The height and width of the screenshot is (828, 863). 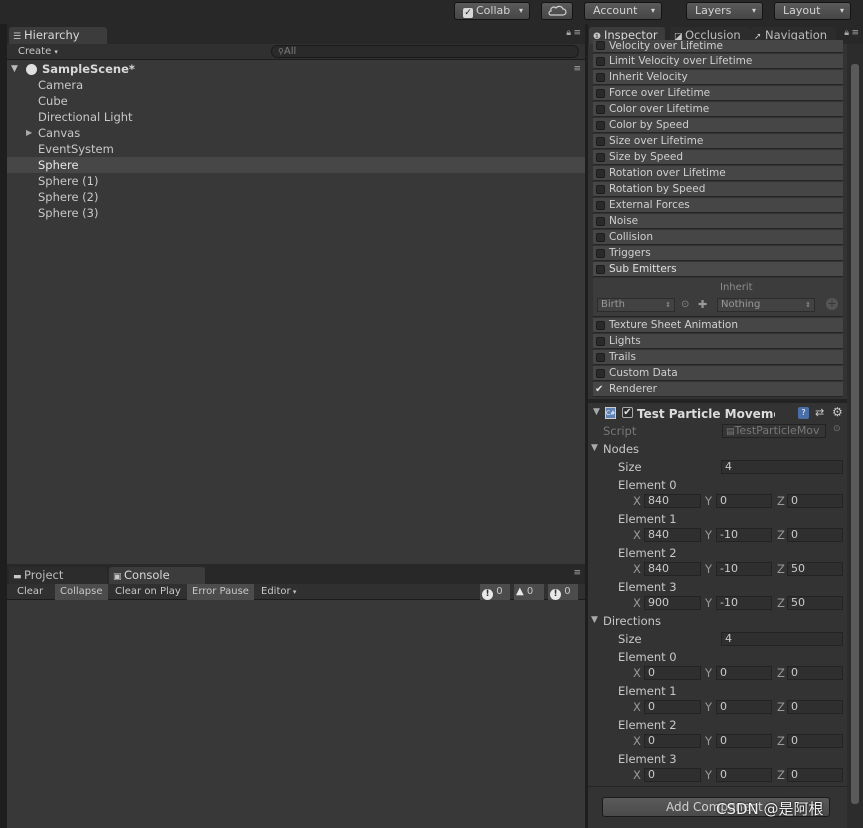 What do you see at coordinates (296, 85) in the screenshot?
I see `hierarchy-item: Camera` at bounding box center [296, 85].